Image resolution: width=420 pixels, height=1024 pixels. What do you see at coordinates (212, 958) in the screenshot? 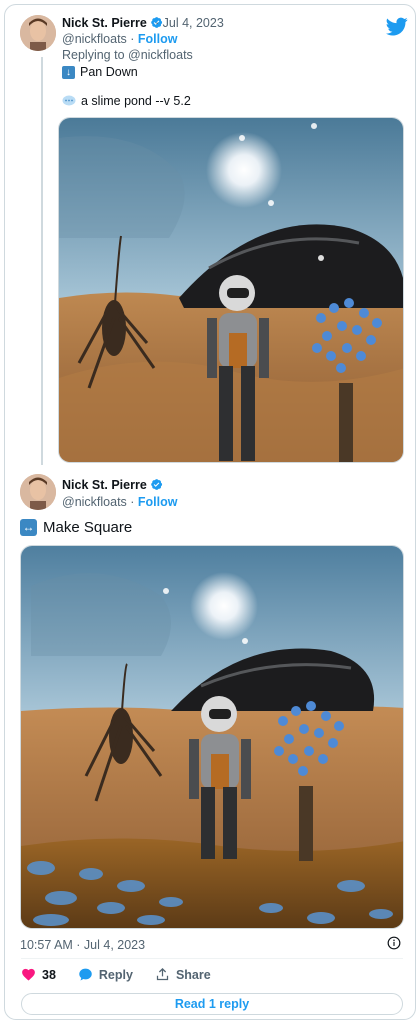
I see `divider` at bounding box center [212, 958].